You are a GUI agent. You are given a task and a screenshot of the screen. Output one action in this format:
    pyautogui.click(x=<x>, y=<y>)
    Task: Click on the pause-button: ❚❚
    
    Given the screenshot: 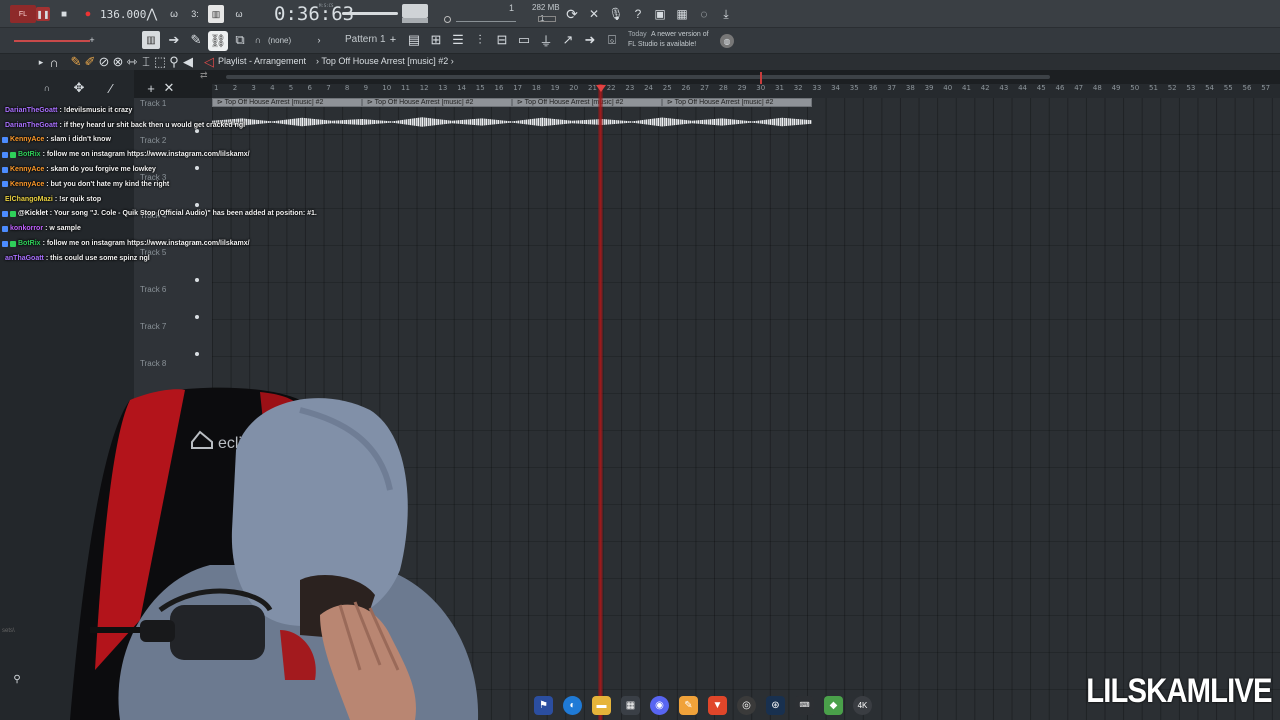 What is the action you would take?
    pyautogui.click(x=43, y=14)
    